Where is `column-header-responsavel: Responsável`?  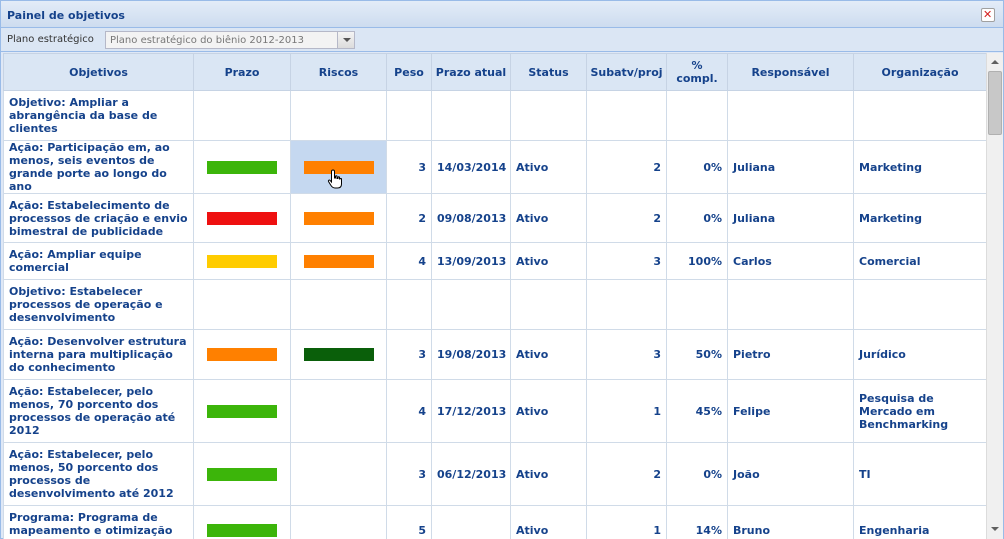 column-header-responsavel: Responsável is located at coordinates (790, 72).